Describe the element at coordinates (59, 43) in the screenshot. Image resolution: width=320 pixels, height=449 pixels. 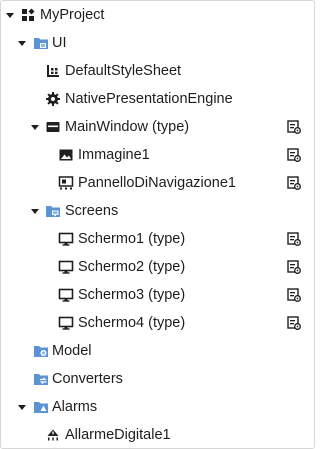
I see `tree-item-label: UI` at that location.